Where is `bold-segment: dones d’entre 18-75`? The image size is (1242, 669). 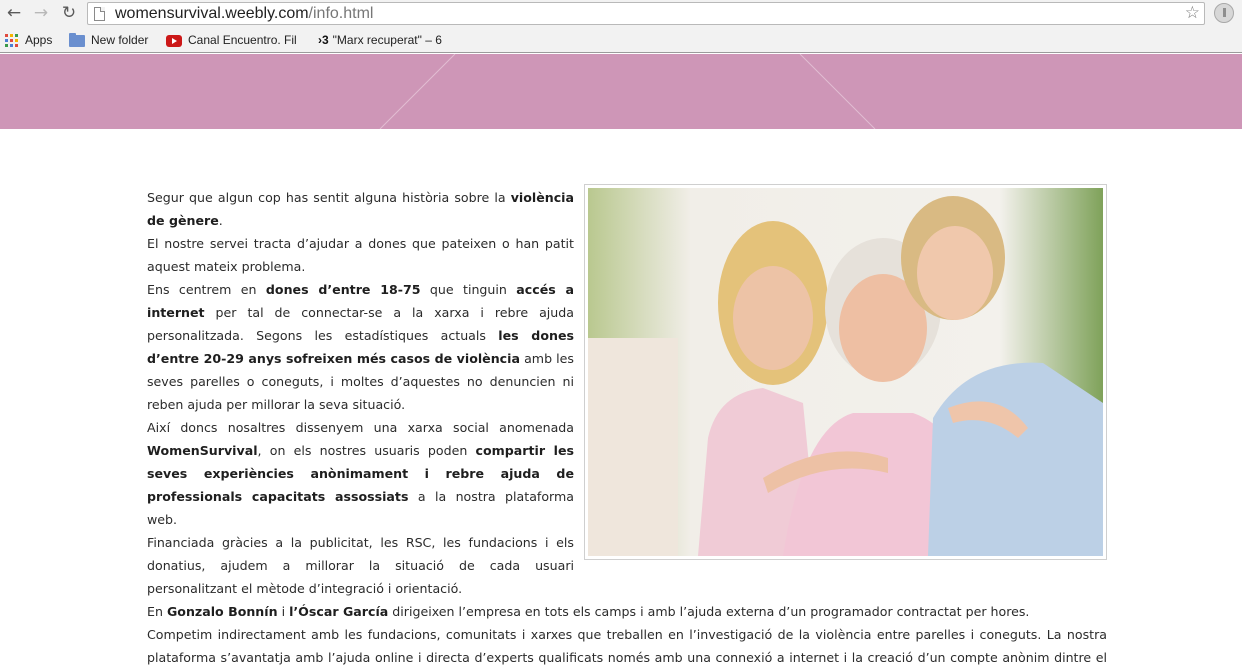 bold-segment: dones d’entre 18-75 is located at coordinates (343, 289).